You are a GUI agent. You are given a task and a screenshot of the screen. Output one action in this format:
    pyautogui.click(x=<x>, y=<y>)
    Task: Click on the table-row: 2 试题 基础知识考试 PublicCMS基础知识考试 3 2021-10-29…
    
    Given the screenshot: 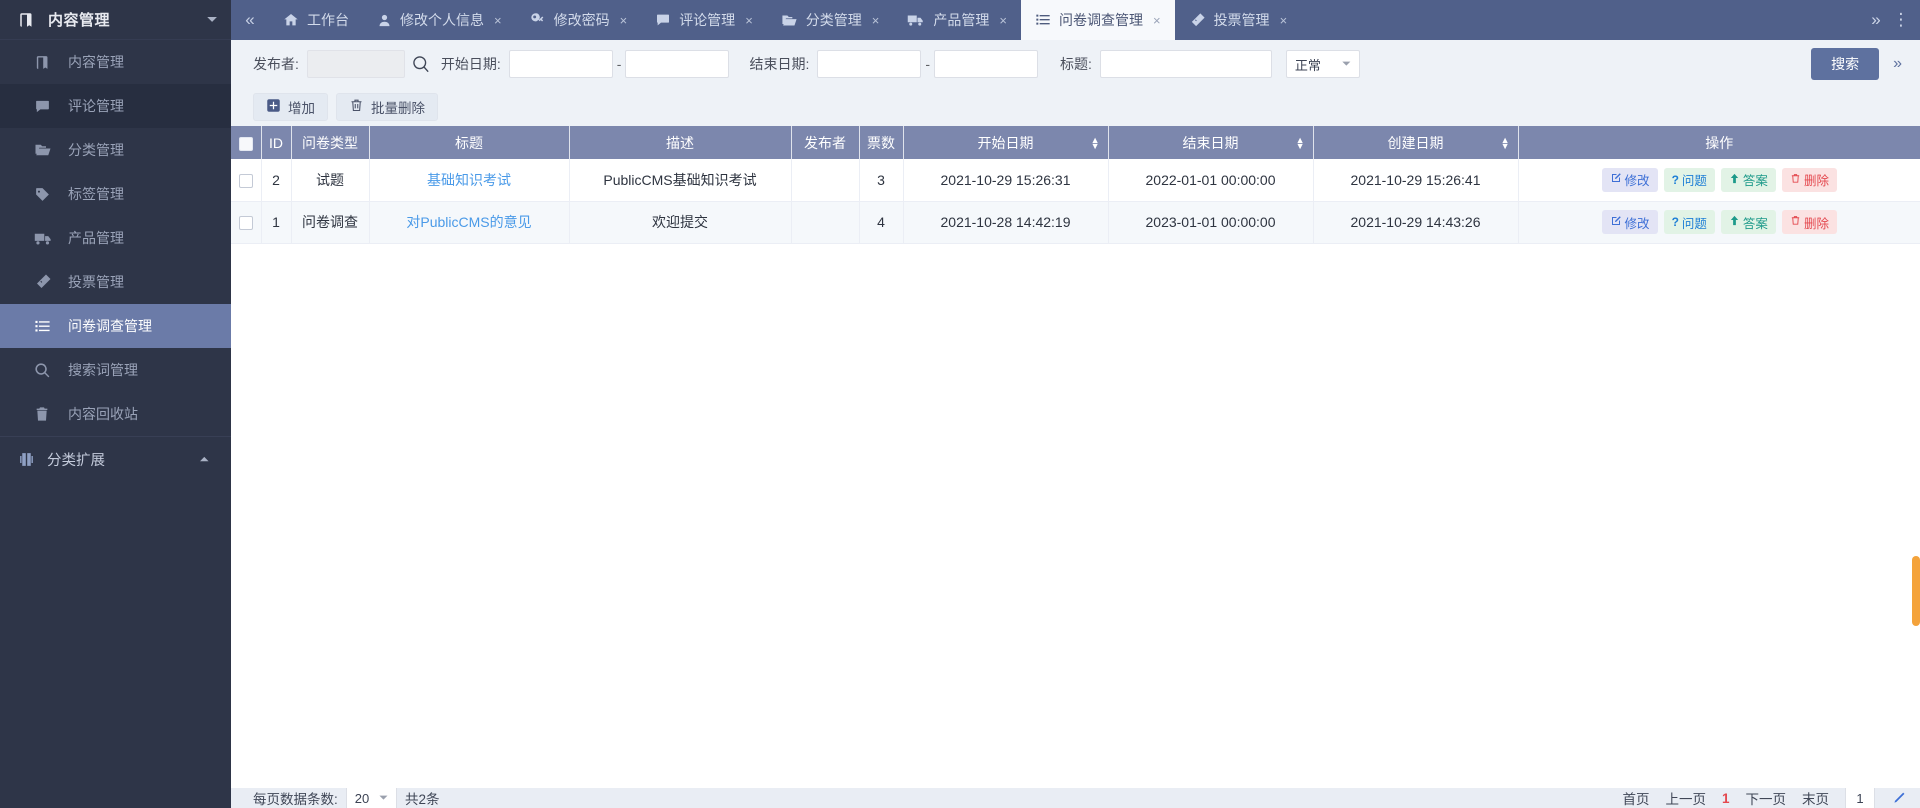 What is the action you would take?
    pyautogui.click(x=1075, y=180)
    